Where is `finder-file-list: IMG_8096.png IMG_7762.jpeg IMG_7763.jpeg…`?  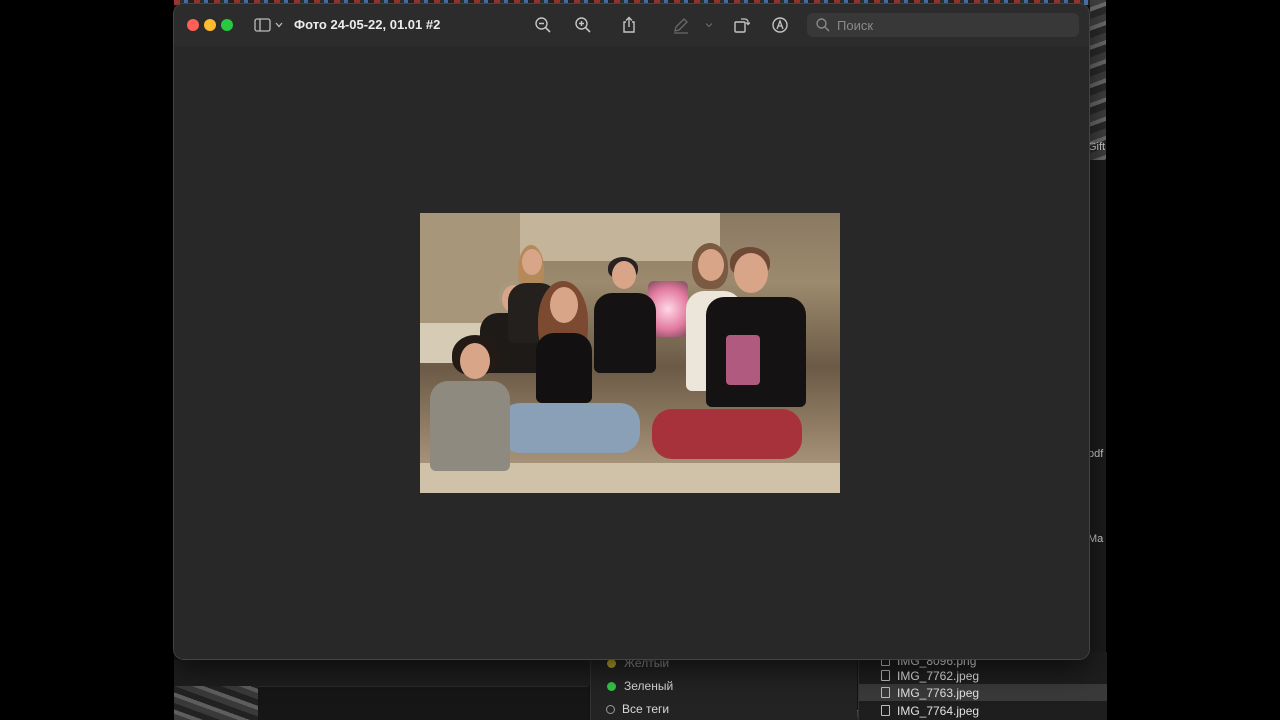 finder-file-list: IMG_8096.png IMG_7762.jpeg IMG_7763.jpeg… is located at coordinates (982, 686).